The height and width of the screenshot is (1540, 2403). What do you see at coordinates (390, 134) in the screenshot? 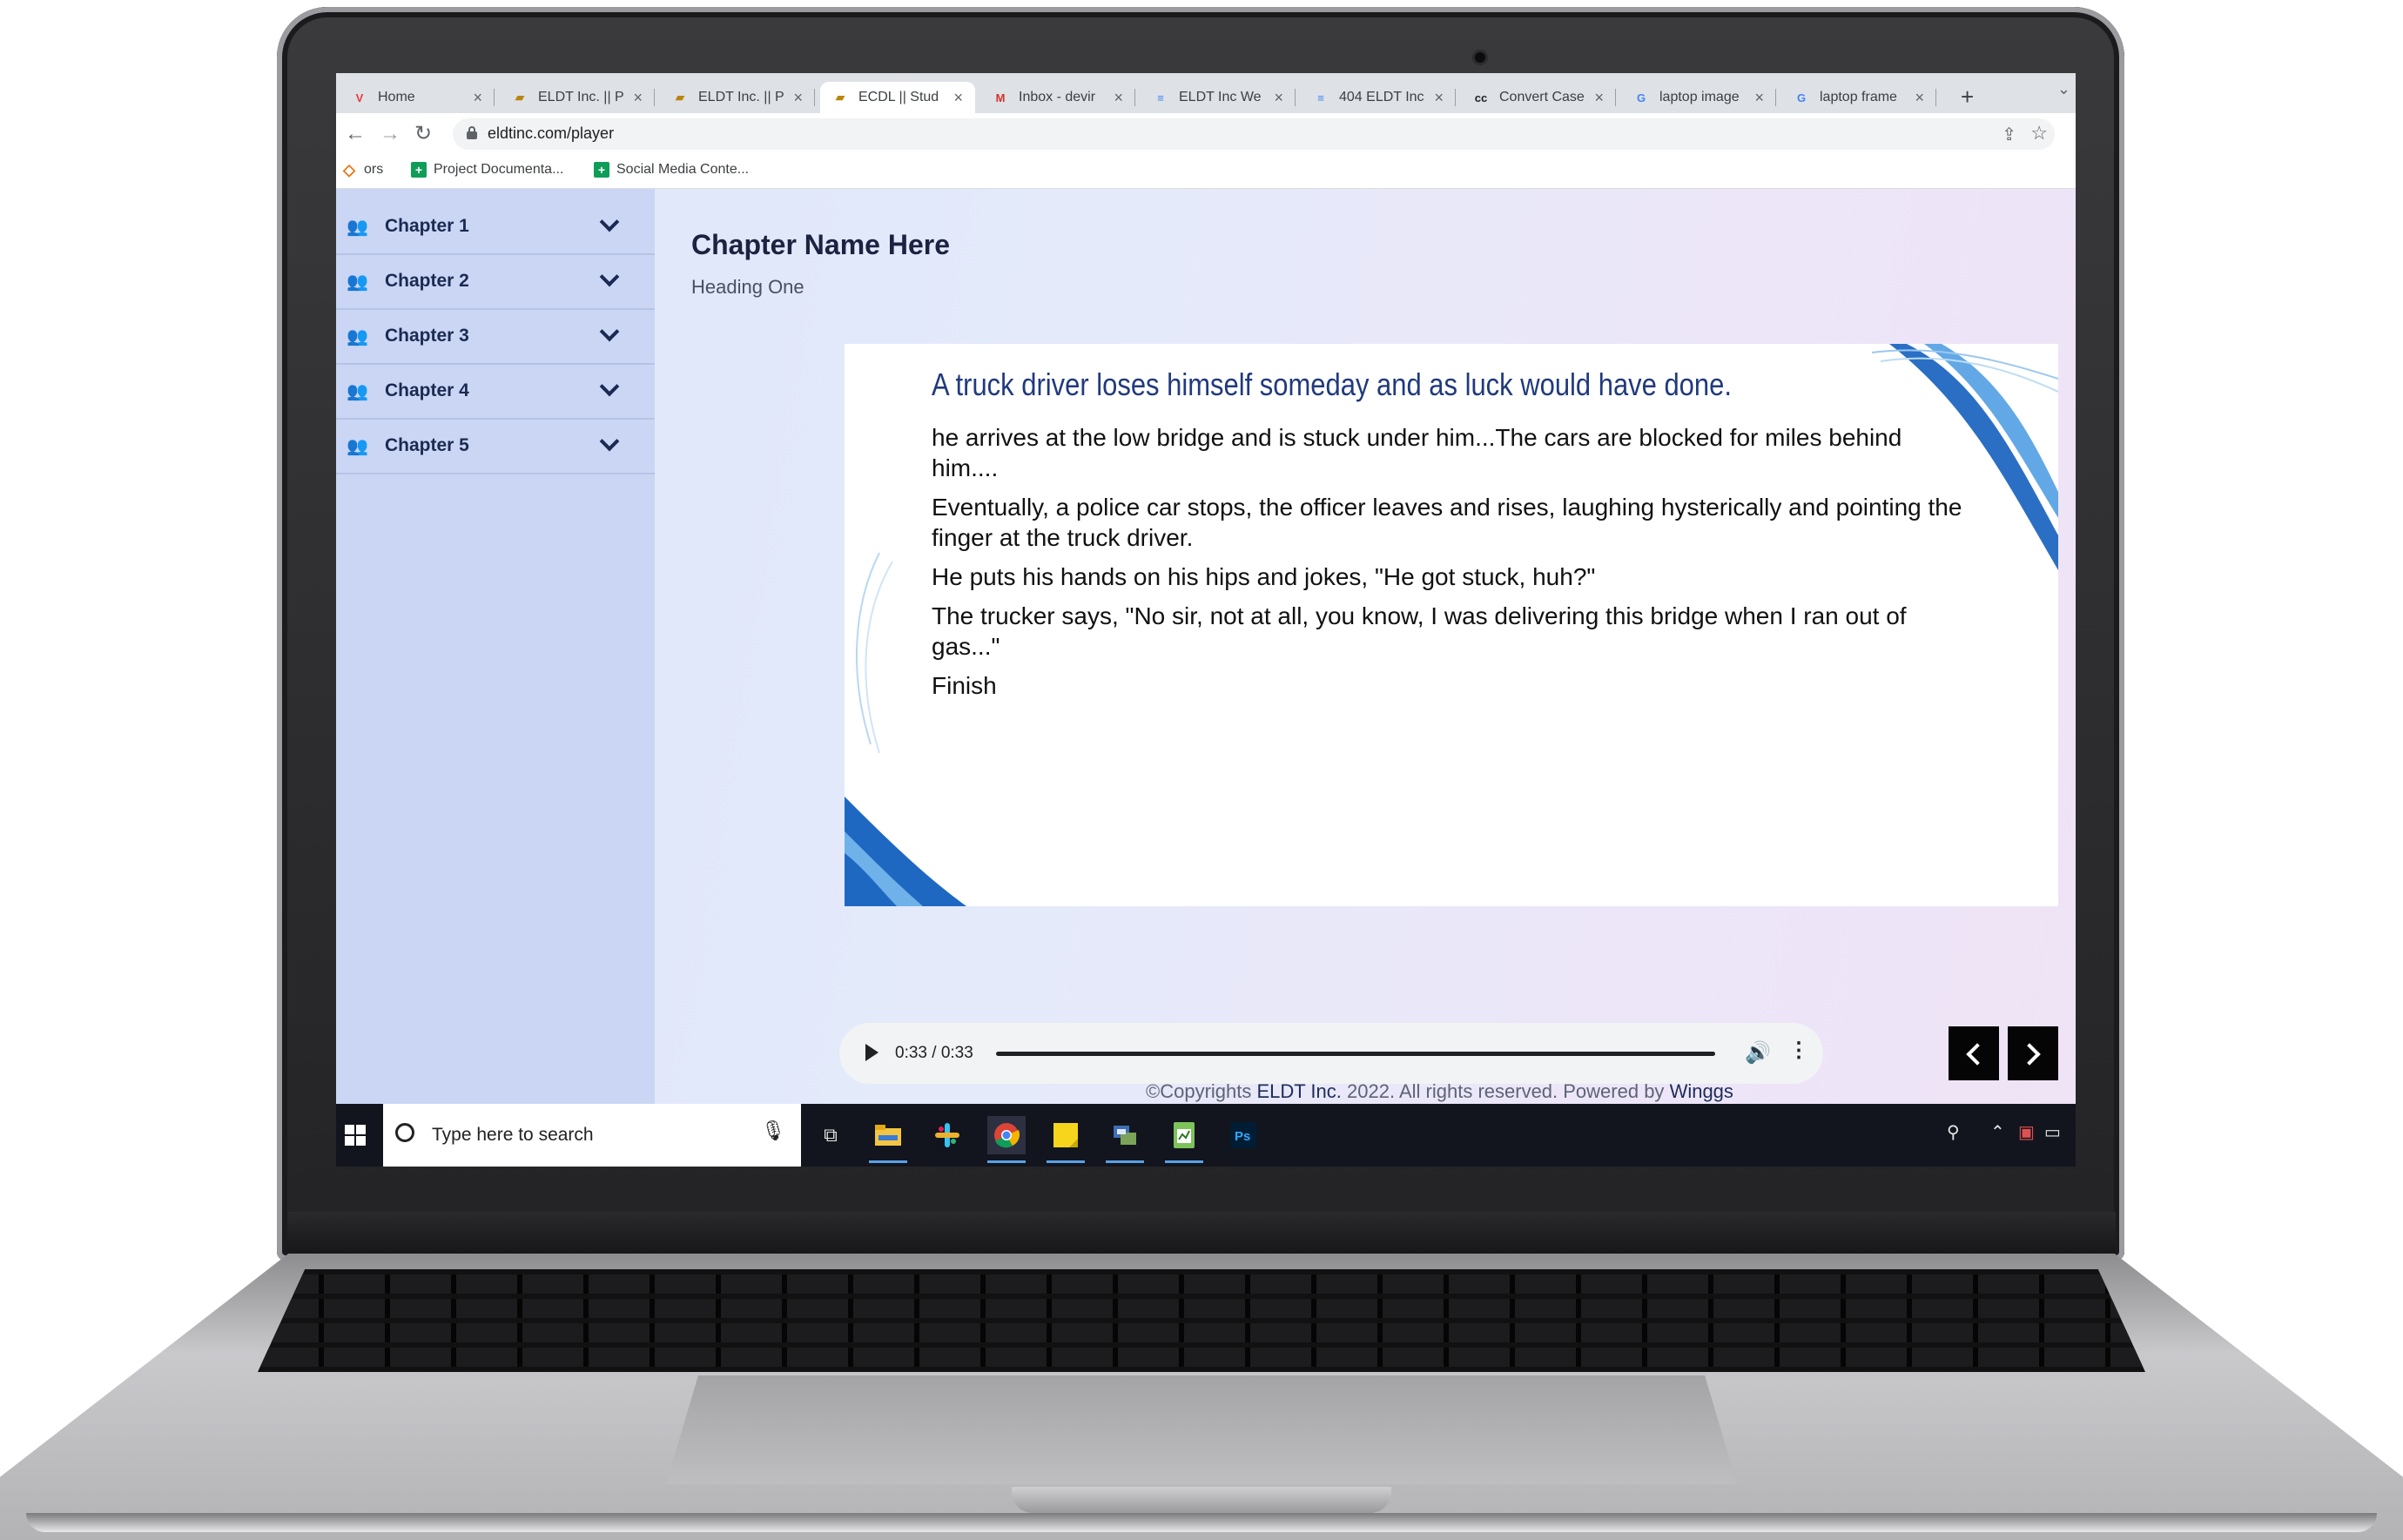
I see `forward-icon: →` at bounding box center [390, 134].